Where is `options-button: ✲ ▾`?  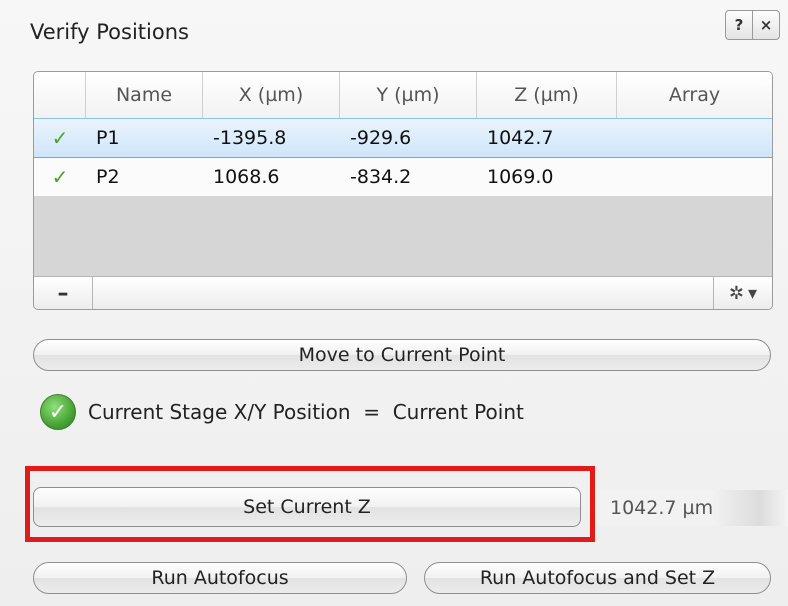
options-button: ✲ ▾ is located at coordinates (742, 293).